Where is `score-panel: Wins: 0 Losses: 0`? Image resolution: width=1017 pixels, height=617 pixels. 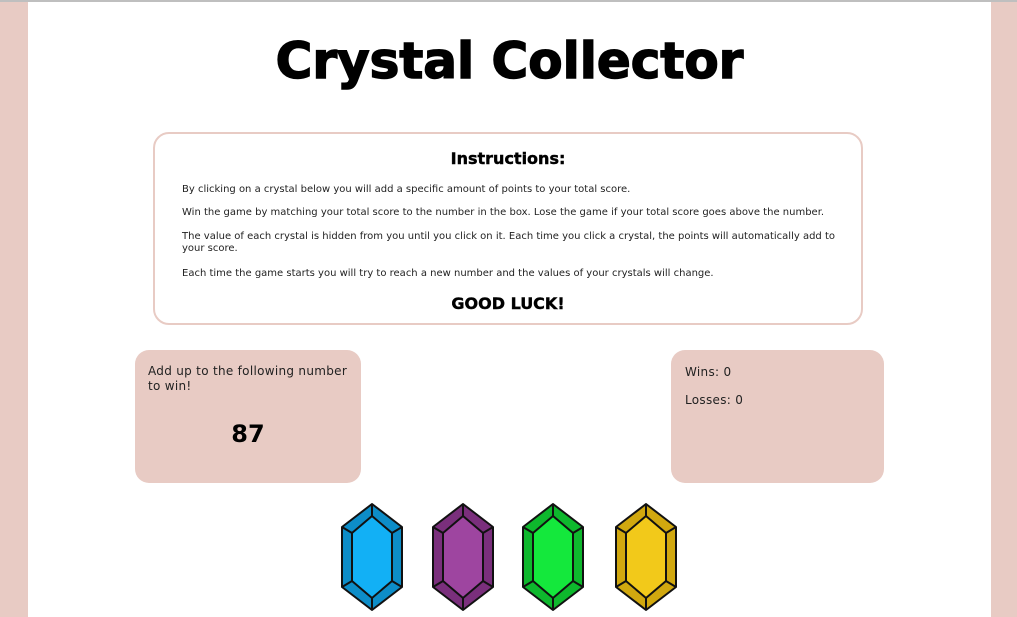 score-panel: Wins: 0 Losses: 0 is located at coordinates (777, 416).